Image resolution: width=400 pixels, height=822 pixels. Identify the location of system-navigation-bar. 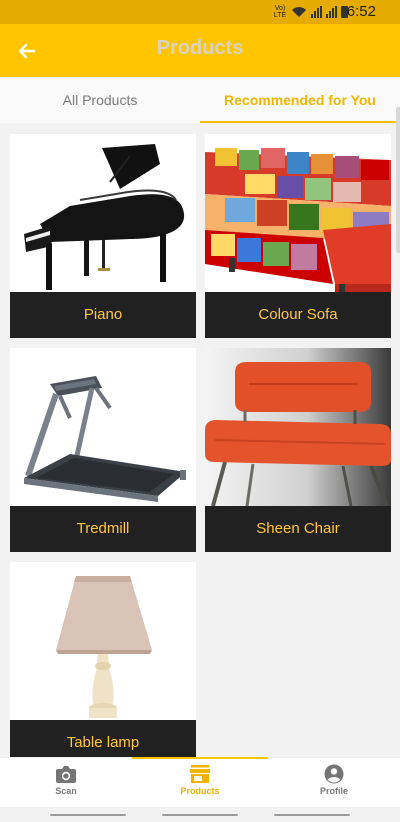
(200, 814).